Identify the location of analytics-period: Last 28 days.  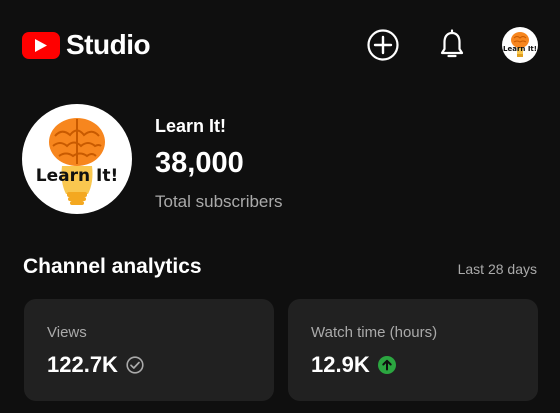
(497, 269).